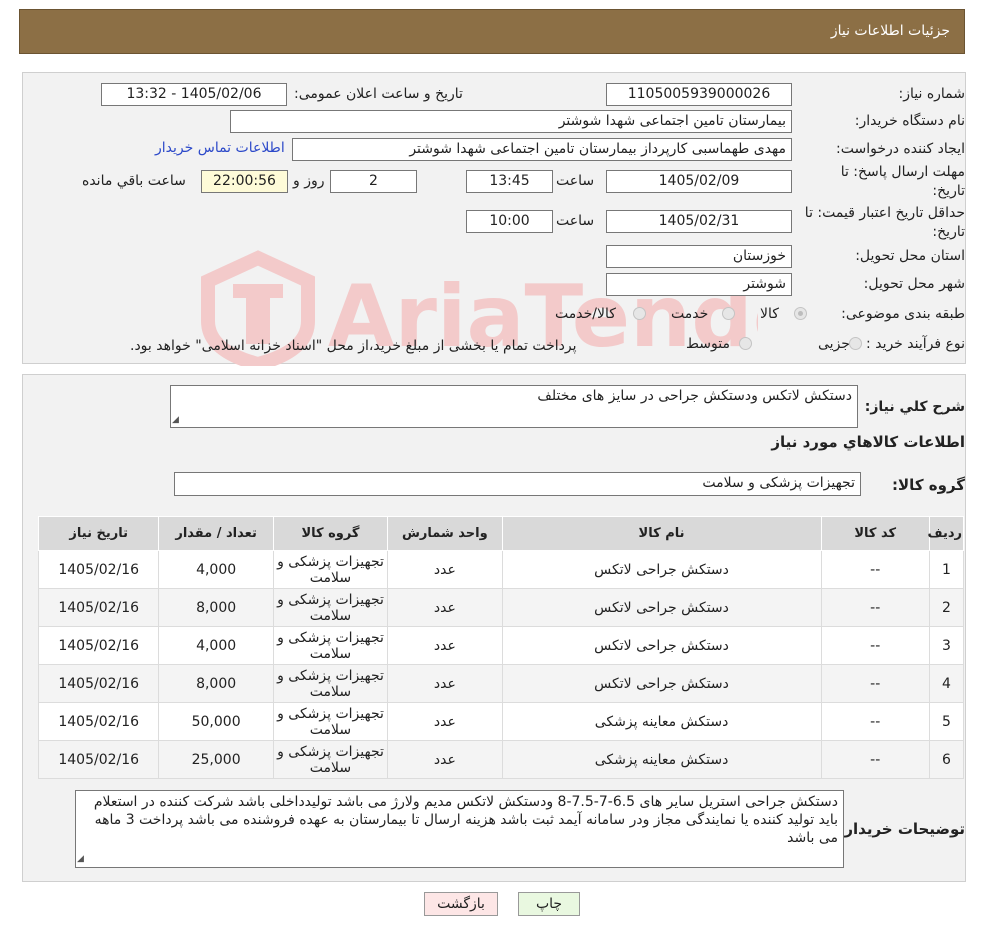  Describe the element at coordinates (902, 181) in the screenshot. I see `reply-deadline-label: مهلت ارسال پاسخ: تا تاریخ:` at that location.